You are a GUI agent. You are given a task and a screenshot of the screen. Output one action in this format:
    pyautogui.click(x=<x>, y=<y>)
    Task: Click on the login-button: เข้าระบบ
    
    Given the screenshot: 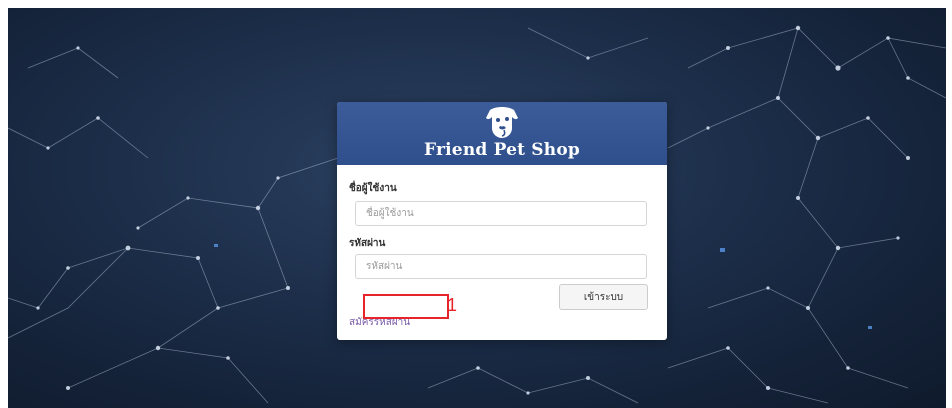 What is the action you would take?
    pyautogui.click(x=603, y=297)
    